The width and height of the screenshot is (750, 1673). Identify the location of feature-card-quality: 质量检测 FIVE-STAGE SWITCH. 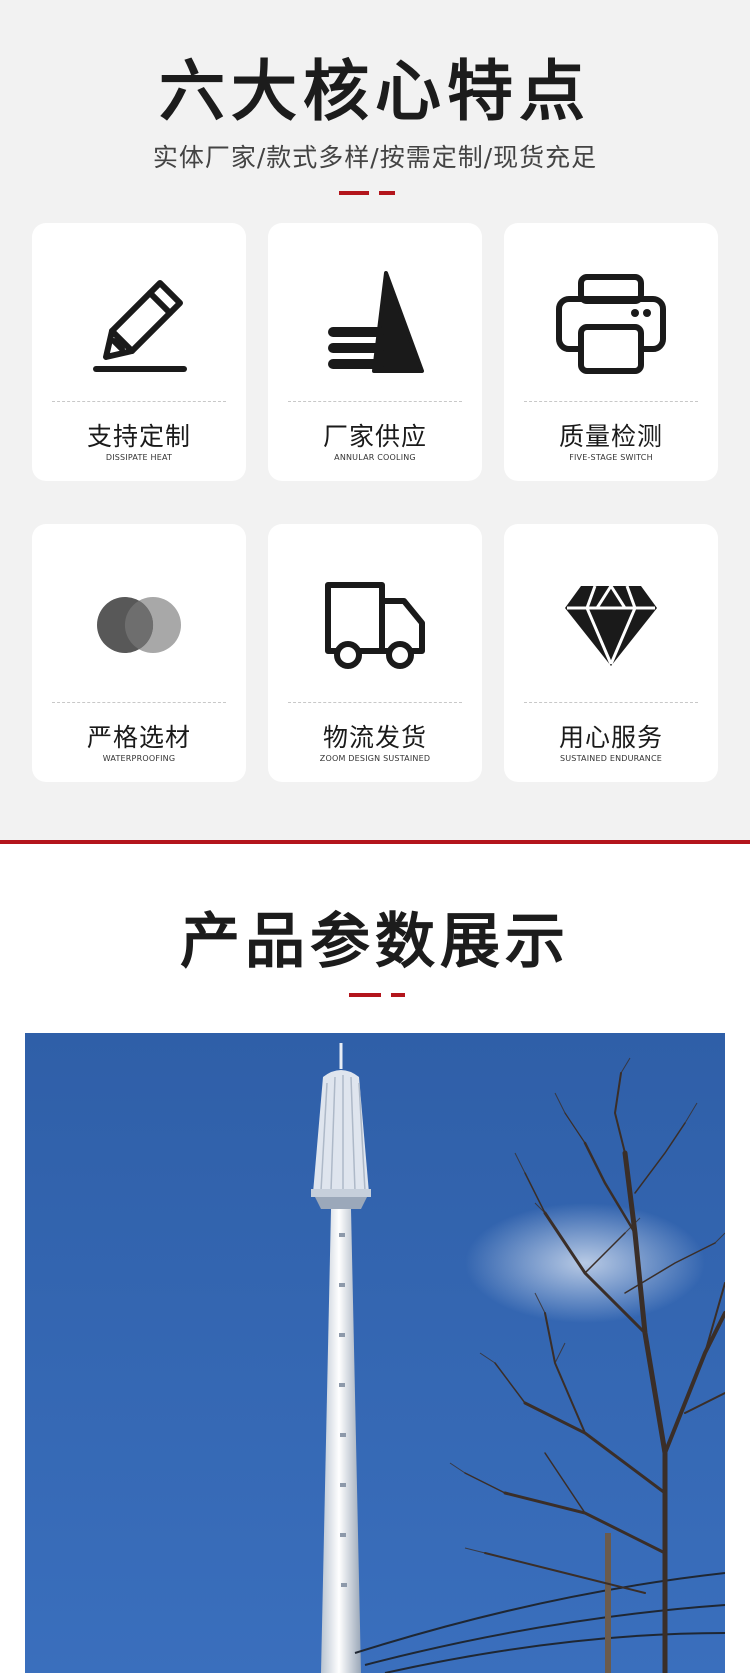
(611, 352).